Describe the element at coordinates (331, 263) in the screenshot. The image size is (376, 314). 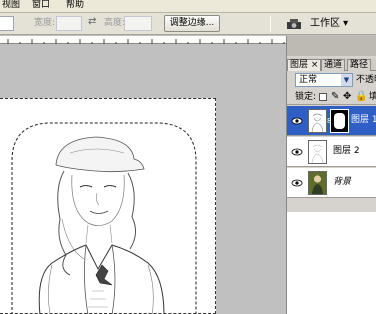
I see `layer-list-empty-area` at that location.